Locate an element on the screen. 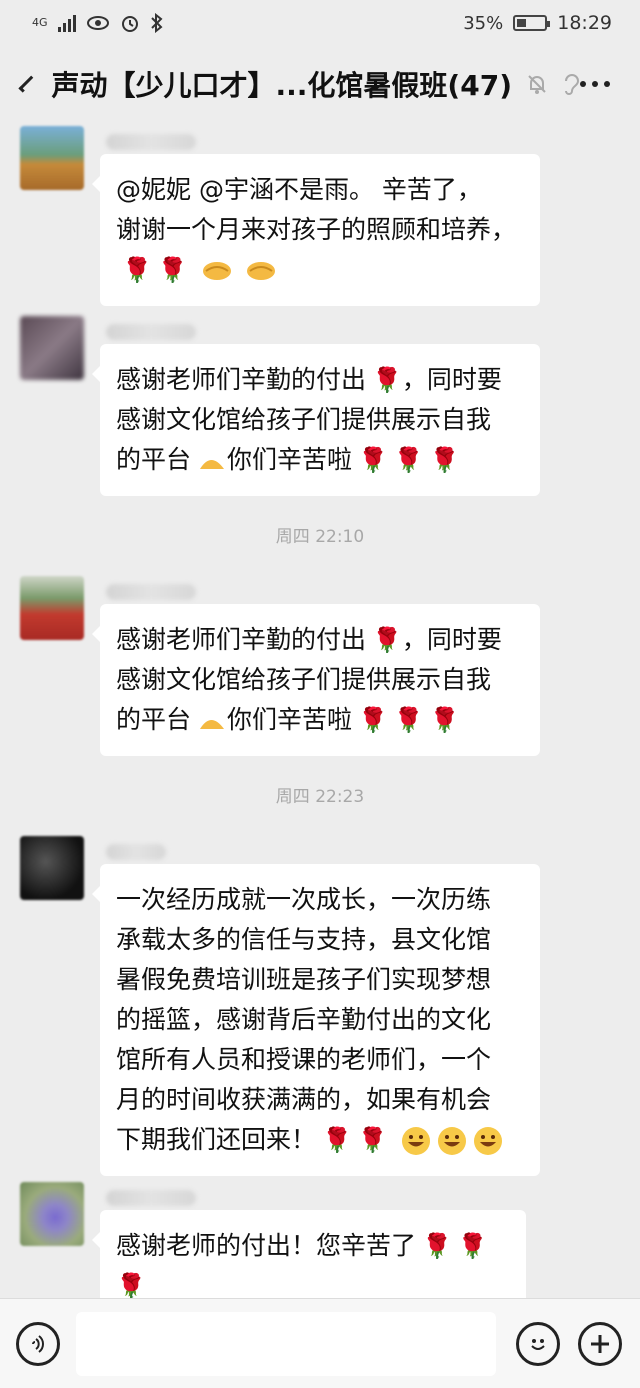 This screenshot has height=1388, width=640. voice-button is located at coordinates (38, 1343).